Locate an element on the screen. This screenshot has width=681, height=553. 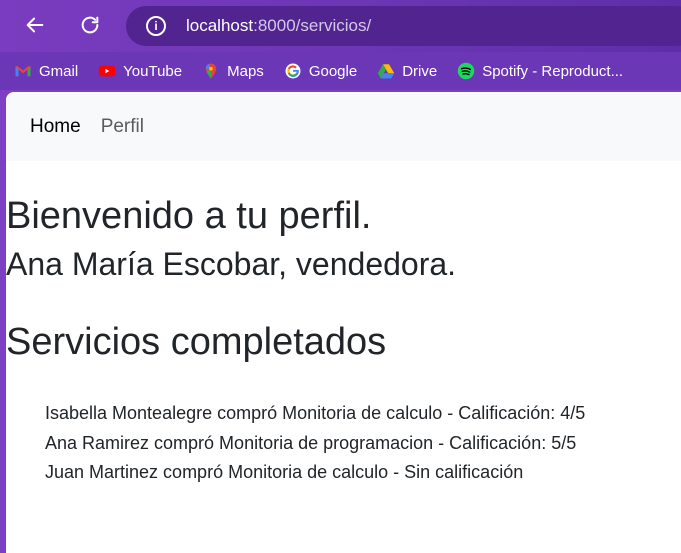
drive-icon is located at coordinates (386, 71).